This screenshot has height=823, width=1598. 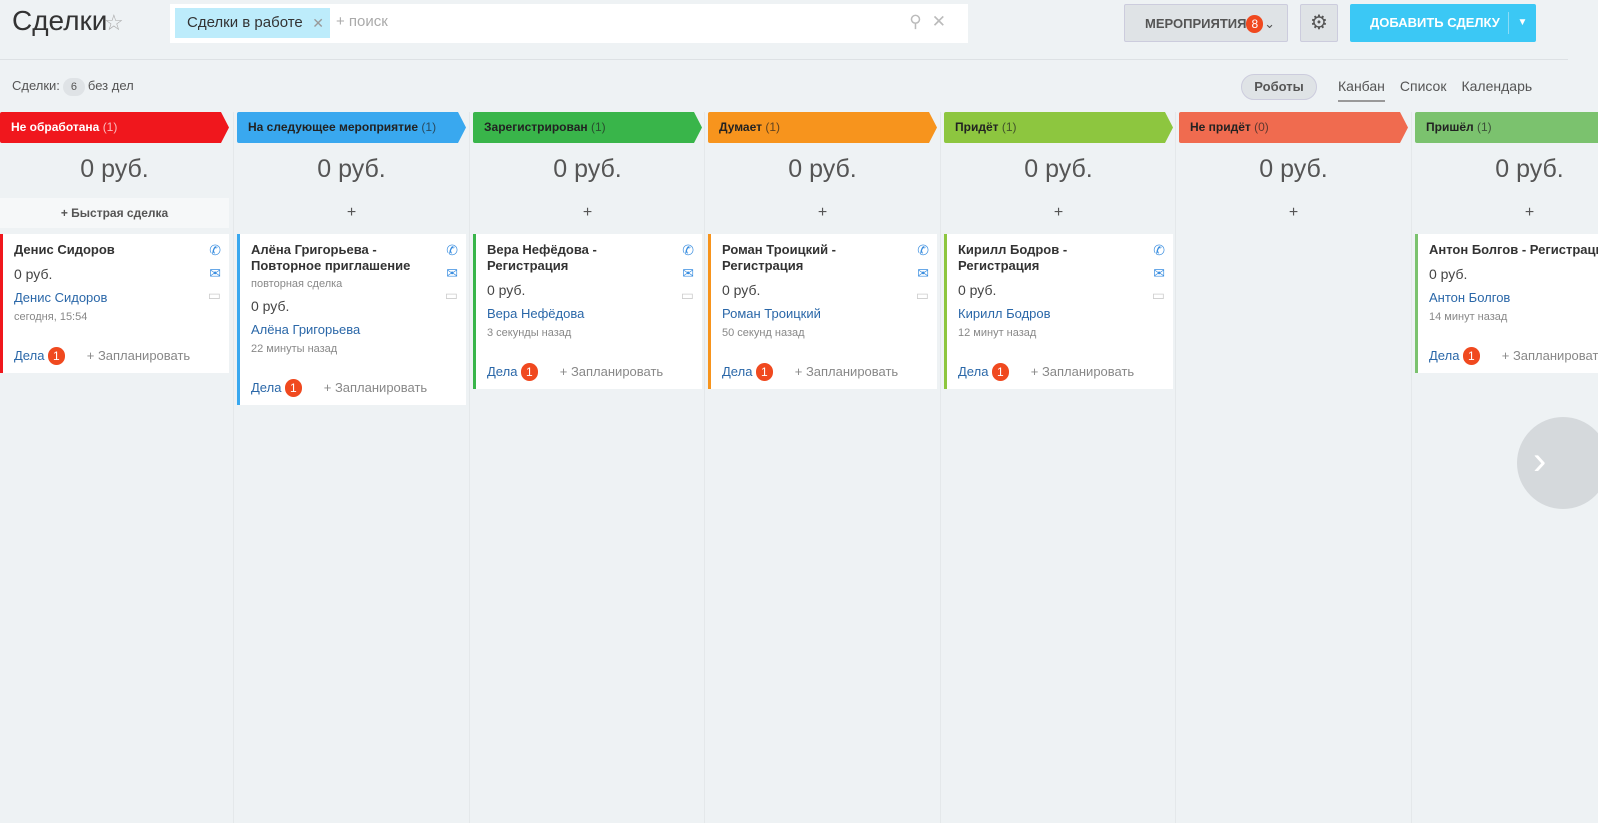 What do you see at coordinates (1496, 86) in the screenshot?
I see `tab-calendar: Календарь` at bounding box center [1496, 86].